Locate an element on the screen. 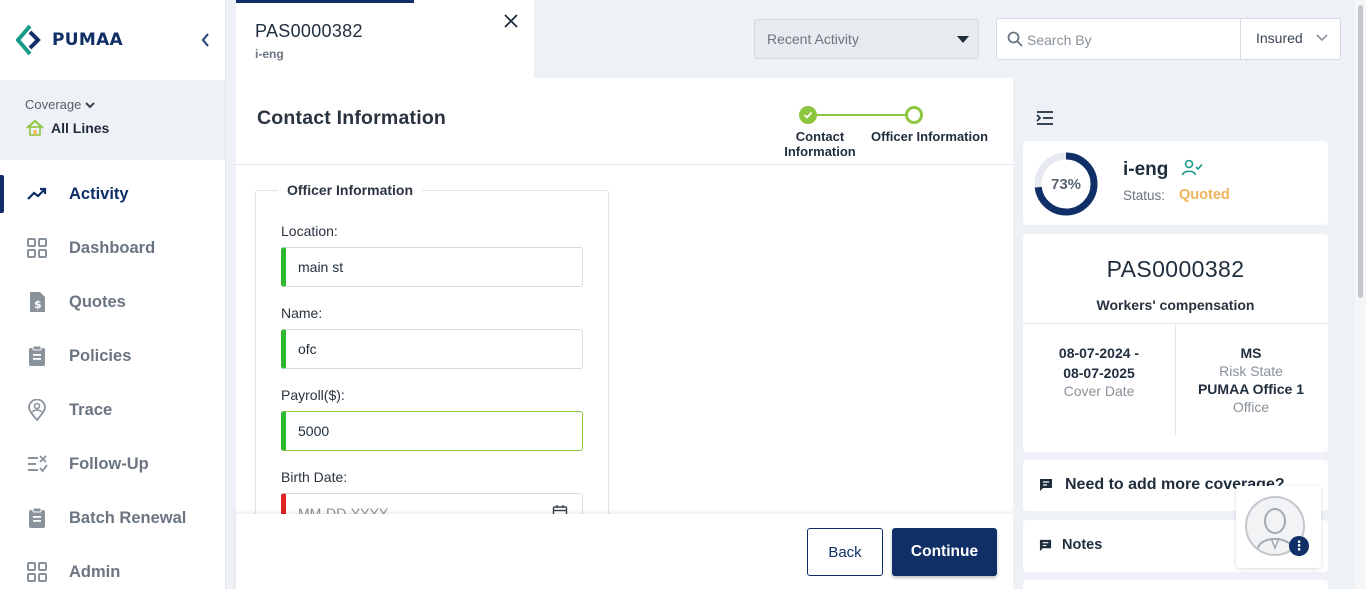 This screenshot has width=1366, height=589. step-label-contact: Contact Information is located at coordinates (820, 144).